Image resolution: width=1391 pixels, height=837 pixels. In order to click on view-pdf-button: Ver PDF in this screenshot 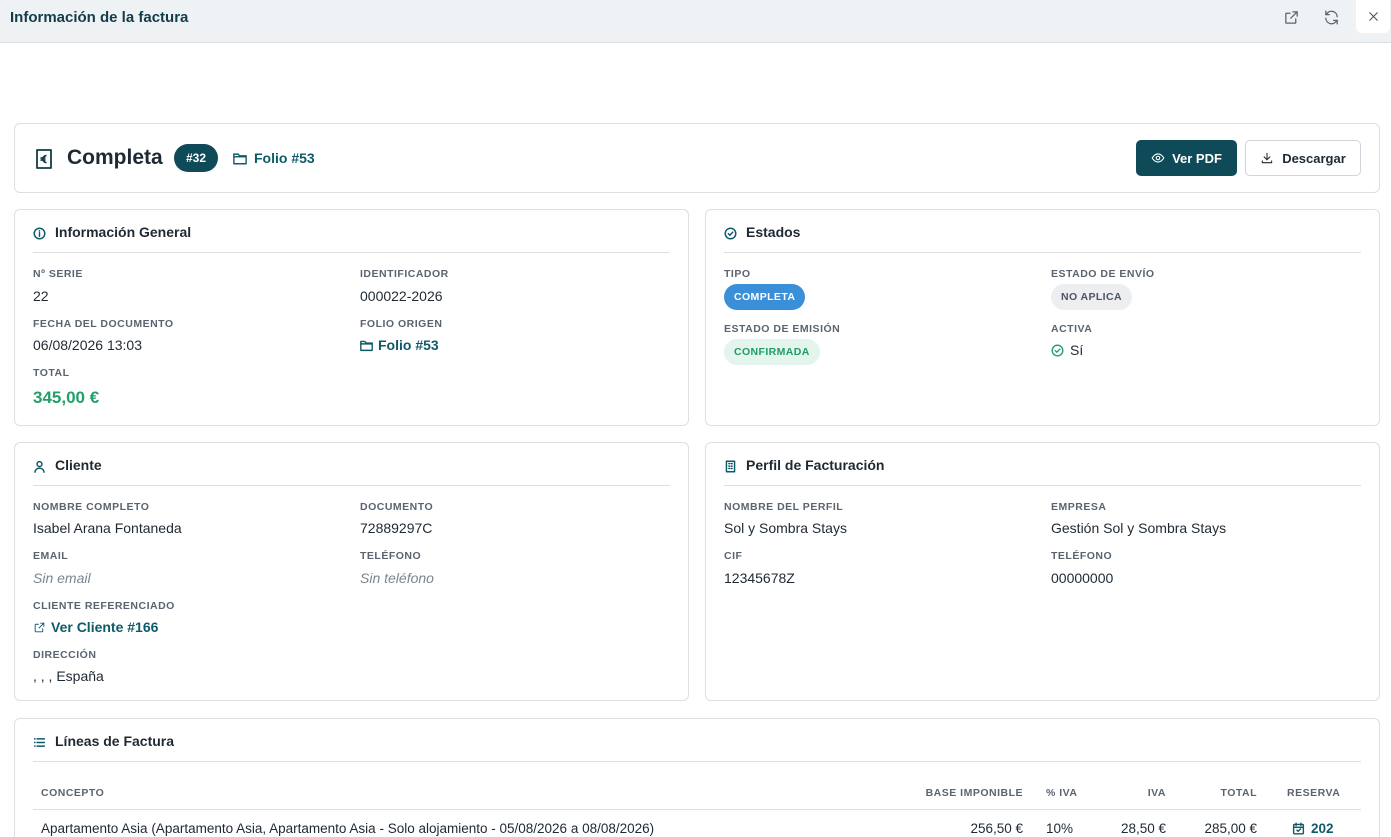, I will do `click(1186, 158)`.